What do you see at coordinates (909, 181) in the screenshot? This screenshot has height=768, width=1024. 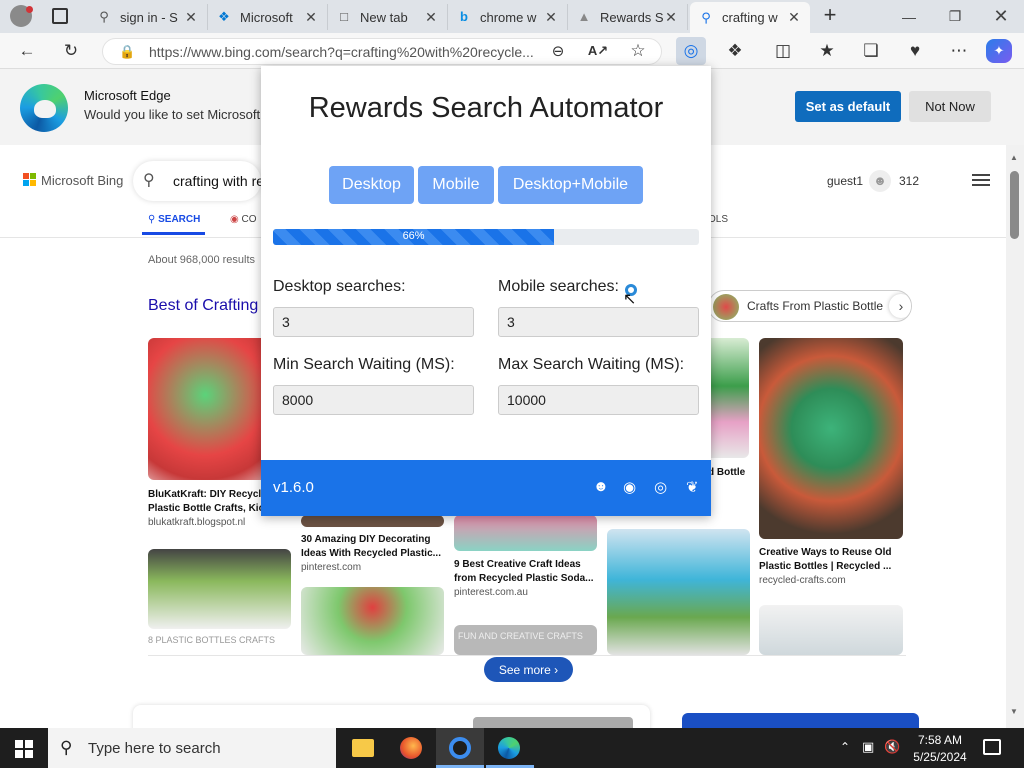 I see `rewards-points: 312` at bounding box center [909, 181].